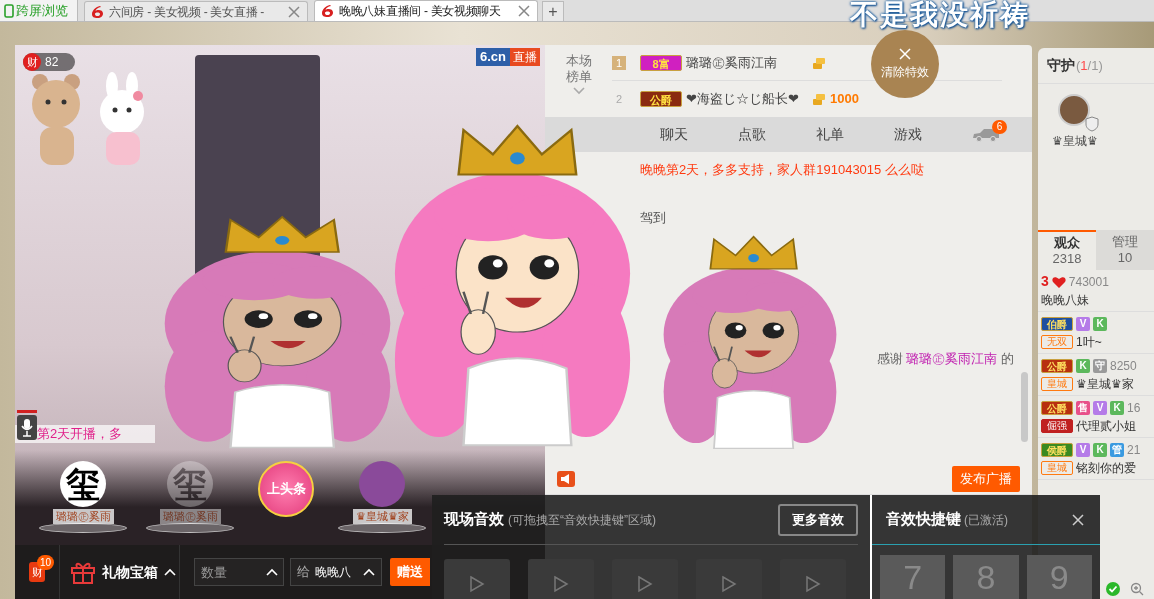  Describe the element at coordinates (1078, 519) in the screenshot. I see `close-button` at that location.